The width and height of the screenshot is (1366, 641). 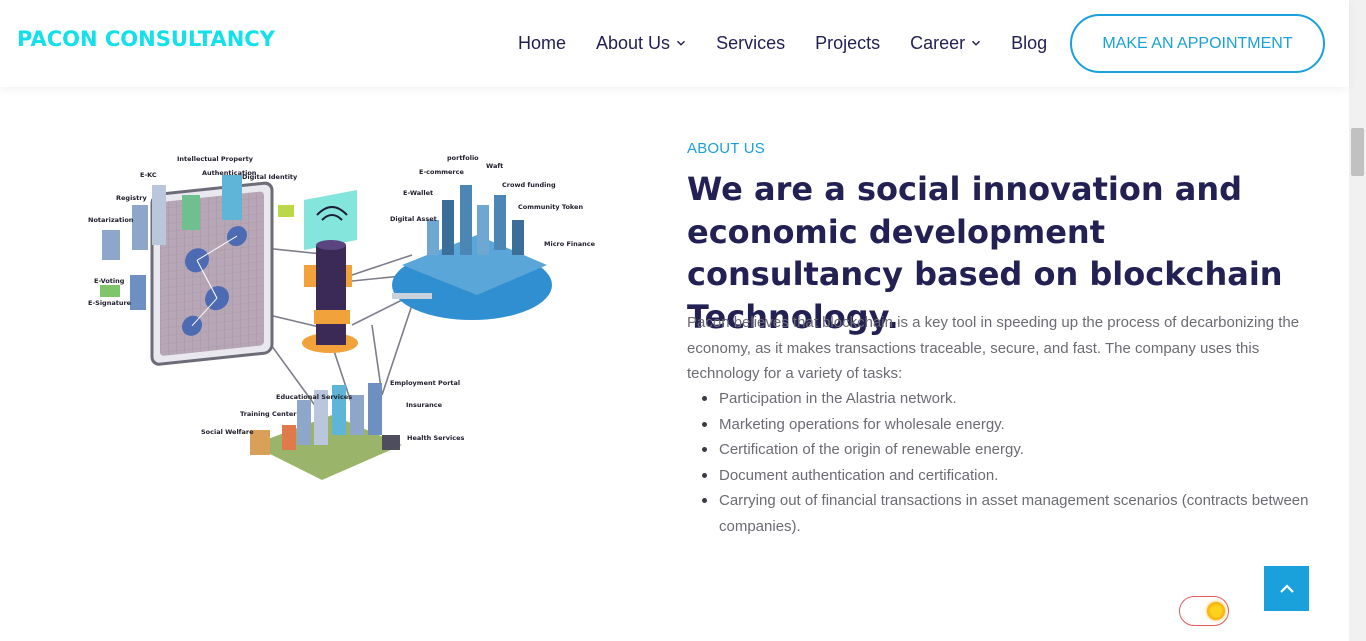 What do you see at coordinates (570, 244) in the screenshot?
I see `illus-label: Micro Finance` at bounding box center [570, 244].